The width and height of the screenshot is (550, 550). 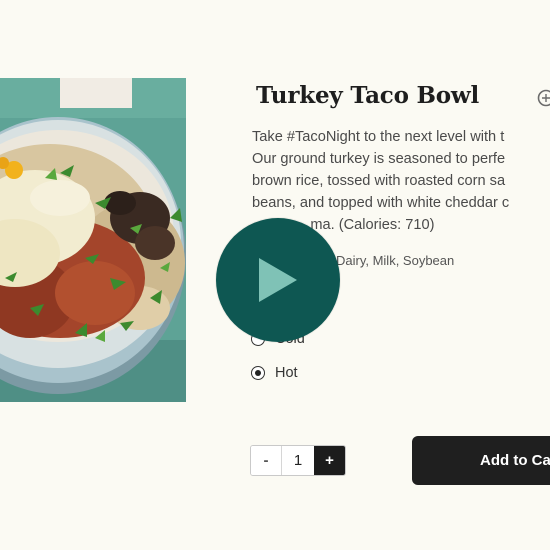 What do you see at coordinates (286, 373) in the screenshot?
I see `hot-label: Hot` at bounding box center [286, 373].